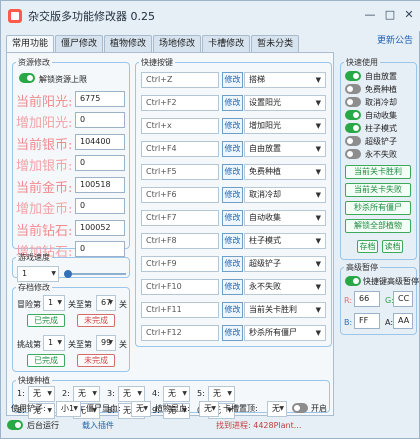 The image size is (420, 439). What do you see at coordinates (353, 141) in the screenshot?
I see `super-shovel-toggle` at bounding box center [353, 141].